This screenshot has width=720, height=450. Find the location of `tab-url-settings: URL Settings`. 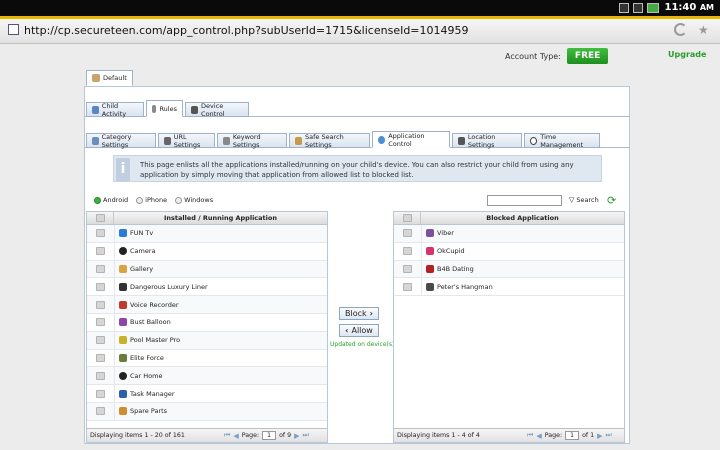

tab-url-settings: URL Settings is located at coordinates (186, 141).